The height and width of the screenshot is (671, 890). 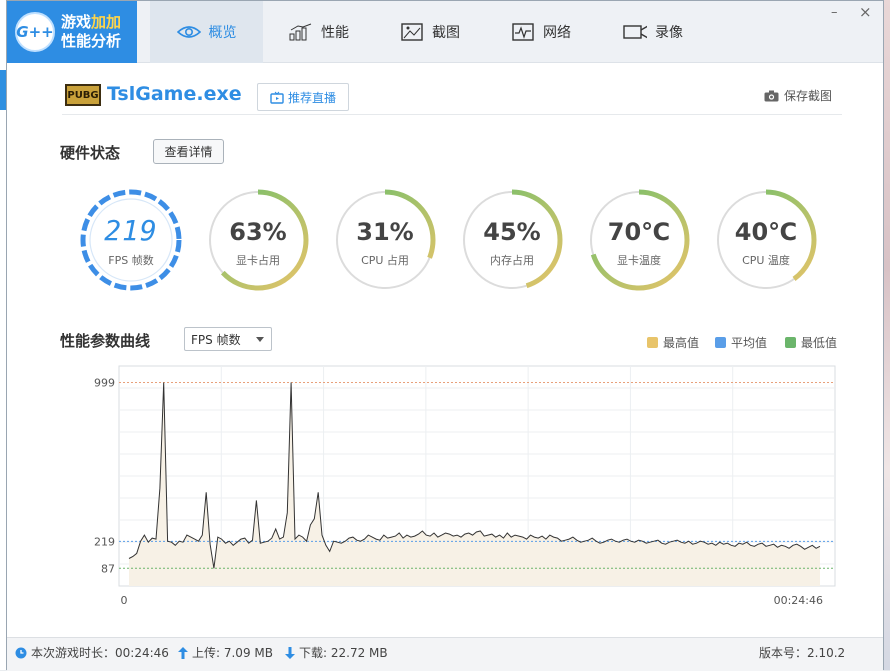 I want to click on legend-label: 平均值, so click(x=749, y=343).